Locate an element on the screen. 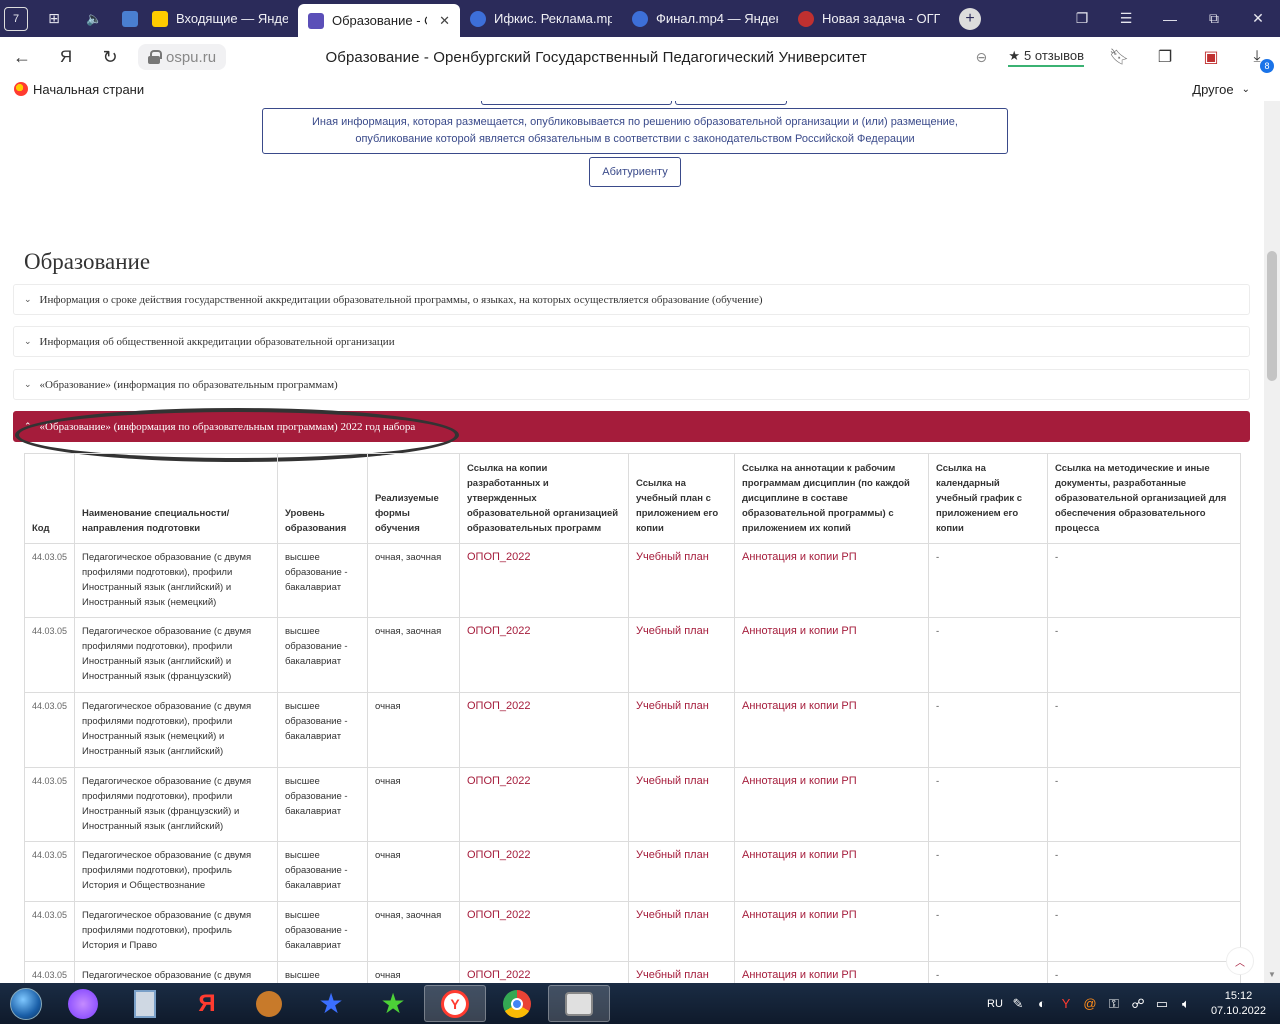 Image resolution: width=1280 pixels, height=1024 pixels. bookmark-home: Начальная страни is located at coordinates (79, 89).